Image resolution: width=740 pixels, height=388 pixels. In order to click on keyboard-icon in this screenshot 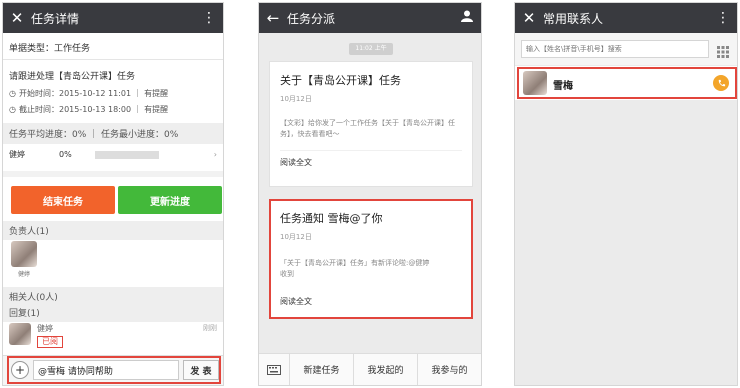, I will do `click(274, 369)`.